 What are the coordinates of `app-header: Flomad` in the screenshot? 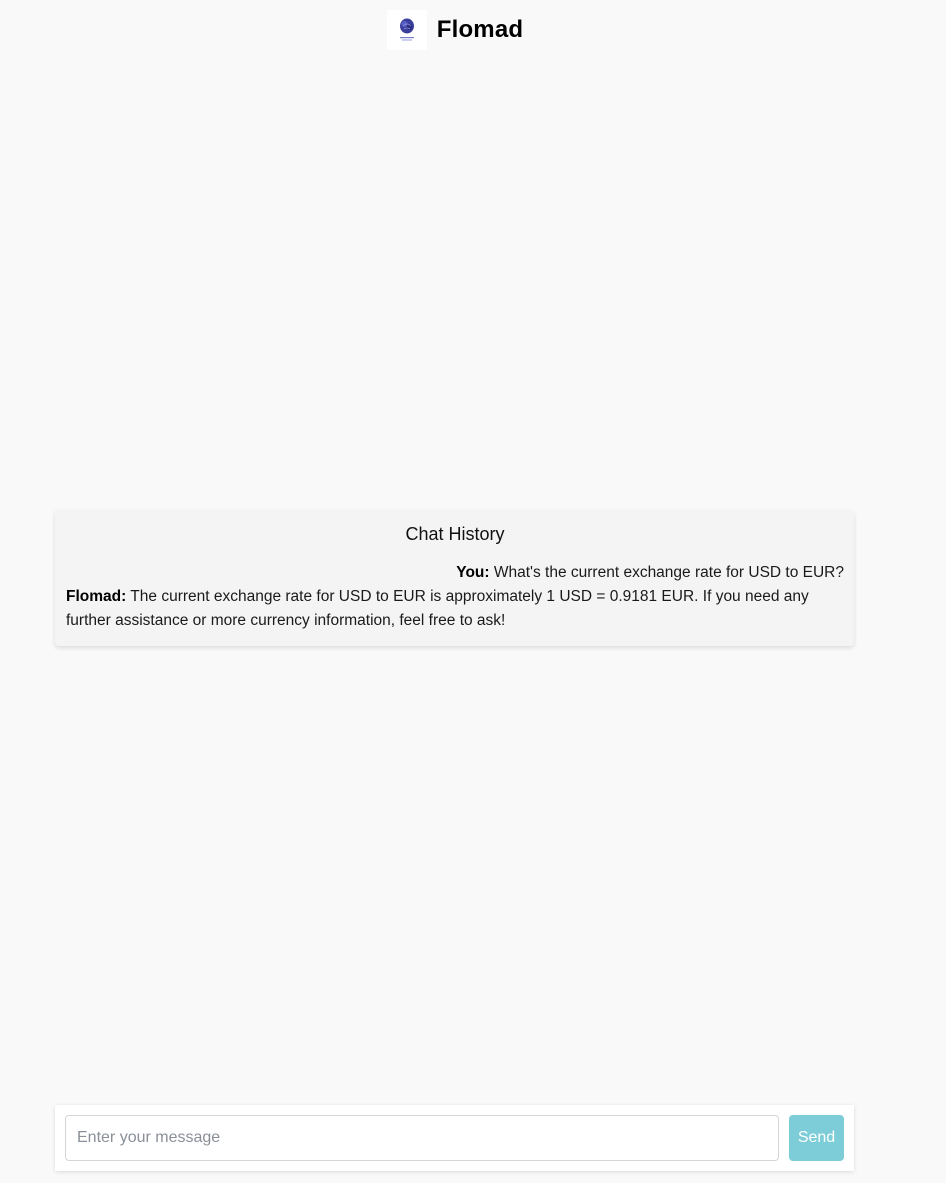 It's located at (455, 30).